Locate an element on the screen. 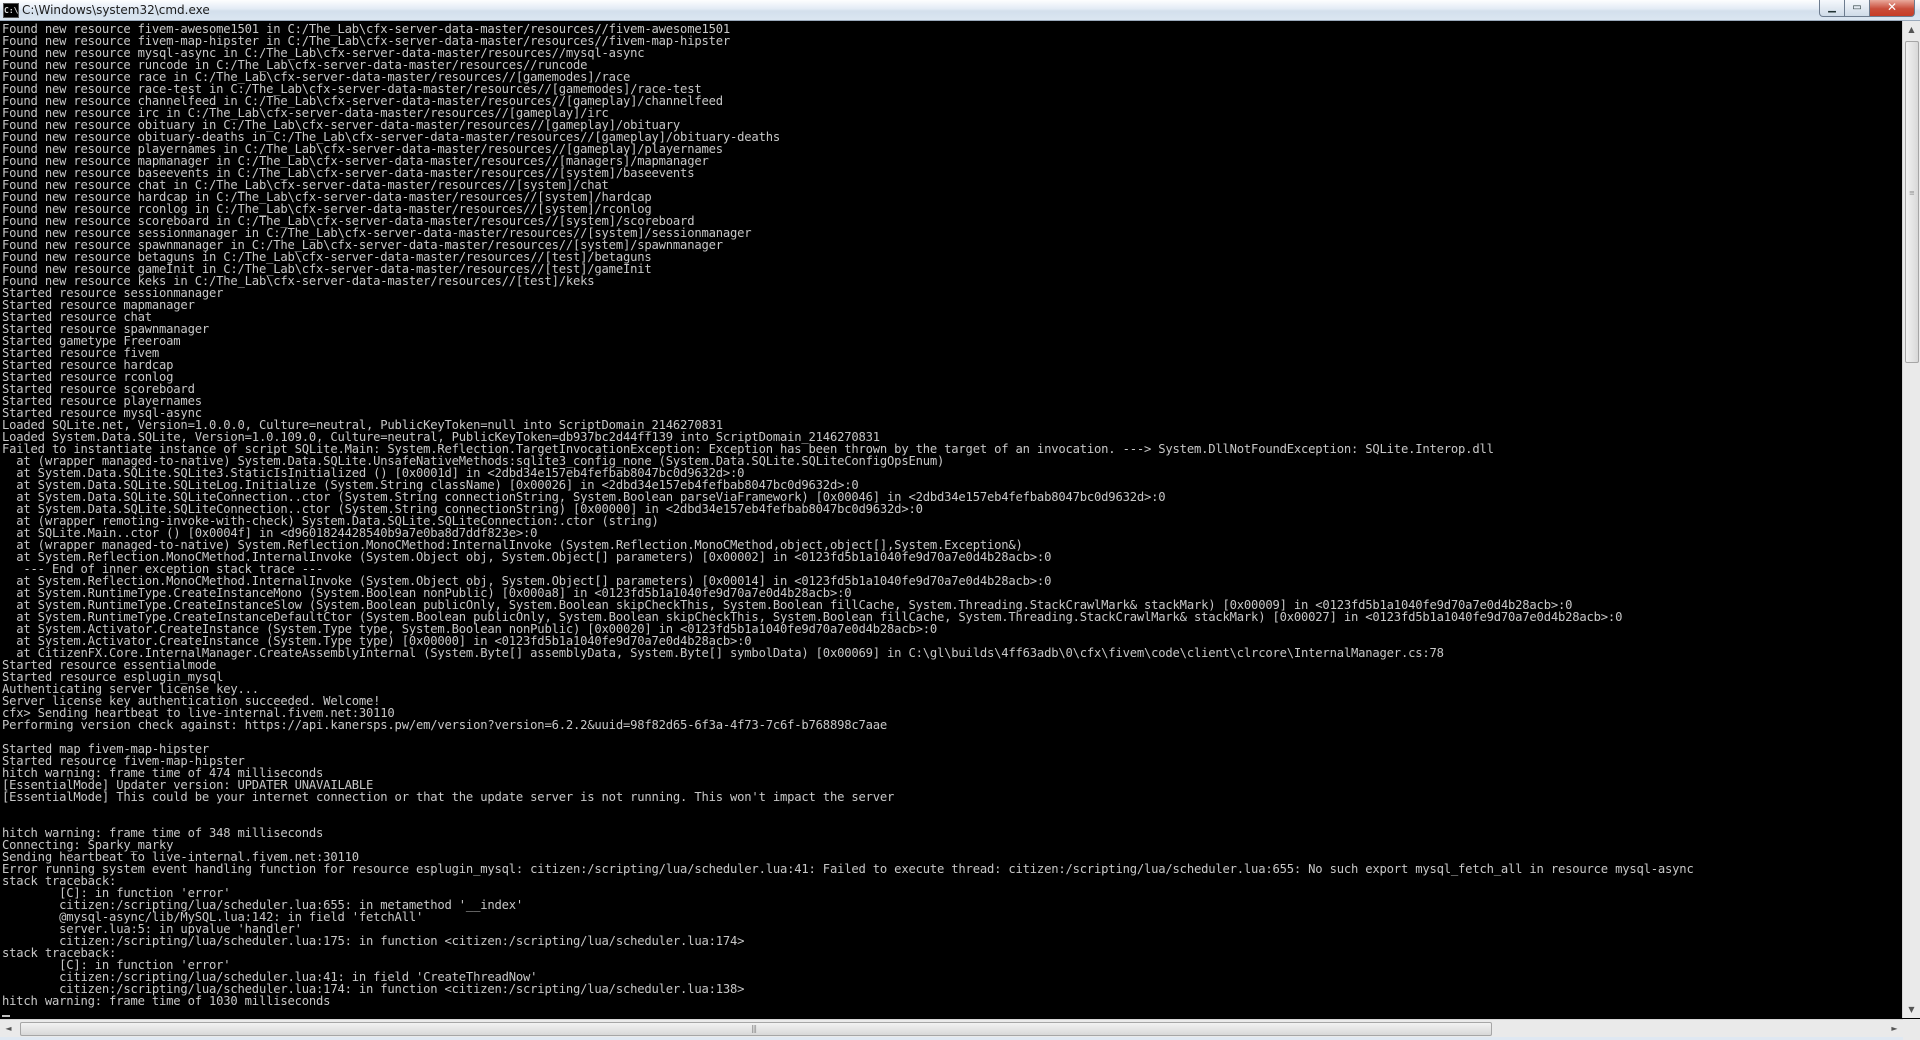 The height and width of the screenshot is (1040, 1920). scroll-down-arrow-icon: ▼ is located at coordinates (1911, 1009).